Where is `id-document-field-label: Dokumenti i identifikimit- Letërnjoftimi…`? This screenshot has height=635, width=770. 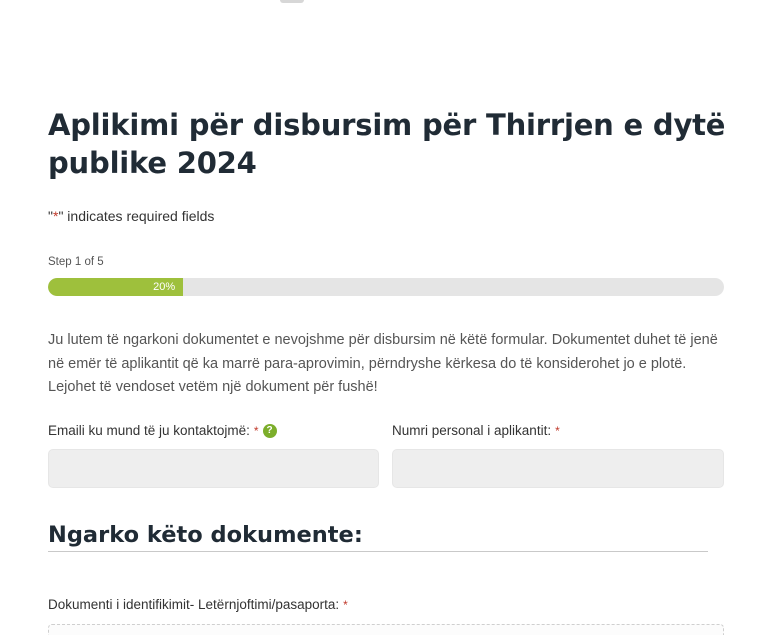
id-document-field-label: Dokumenti i identifikimit- Letërnjoftimi… is located at coordinates (198, 604).